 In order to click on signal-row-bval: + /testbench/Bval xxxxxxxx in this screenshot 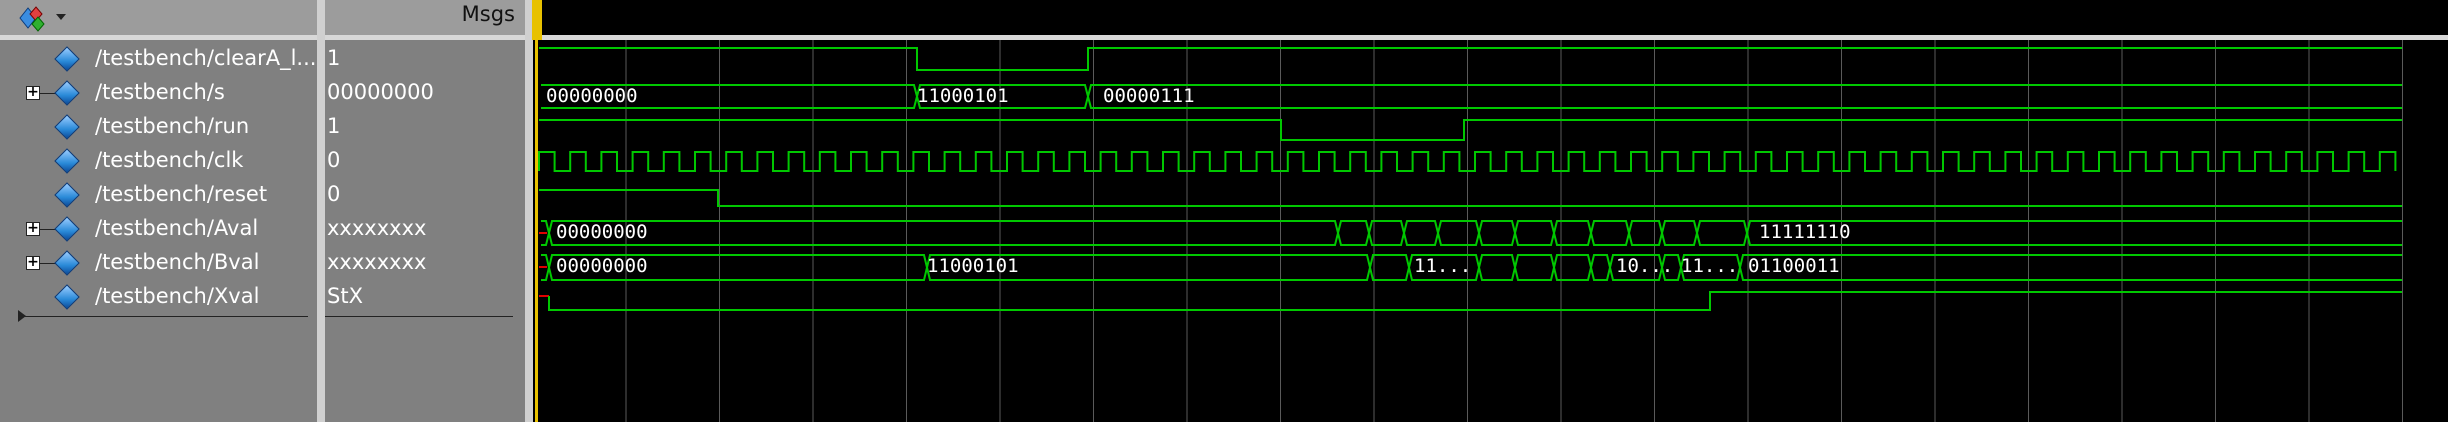, I will do `click(266, 263)`.